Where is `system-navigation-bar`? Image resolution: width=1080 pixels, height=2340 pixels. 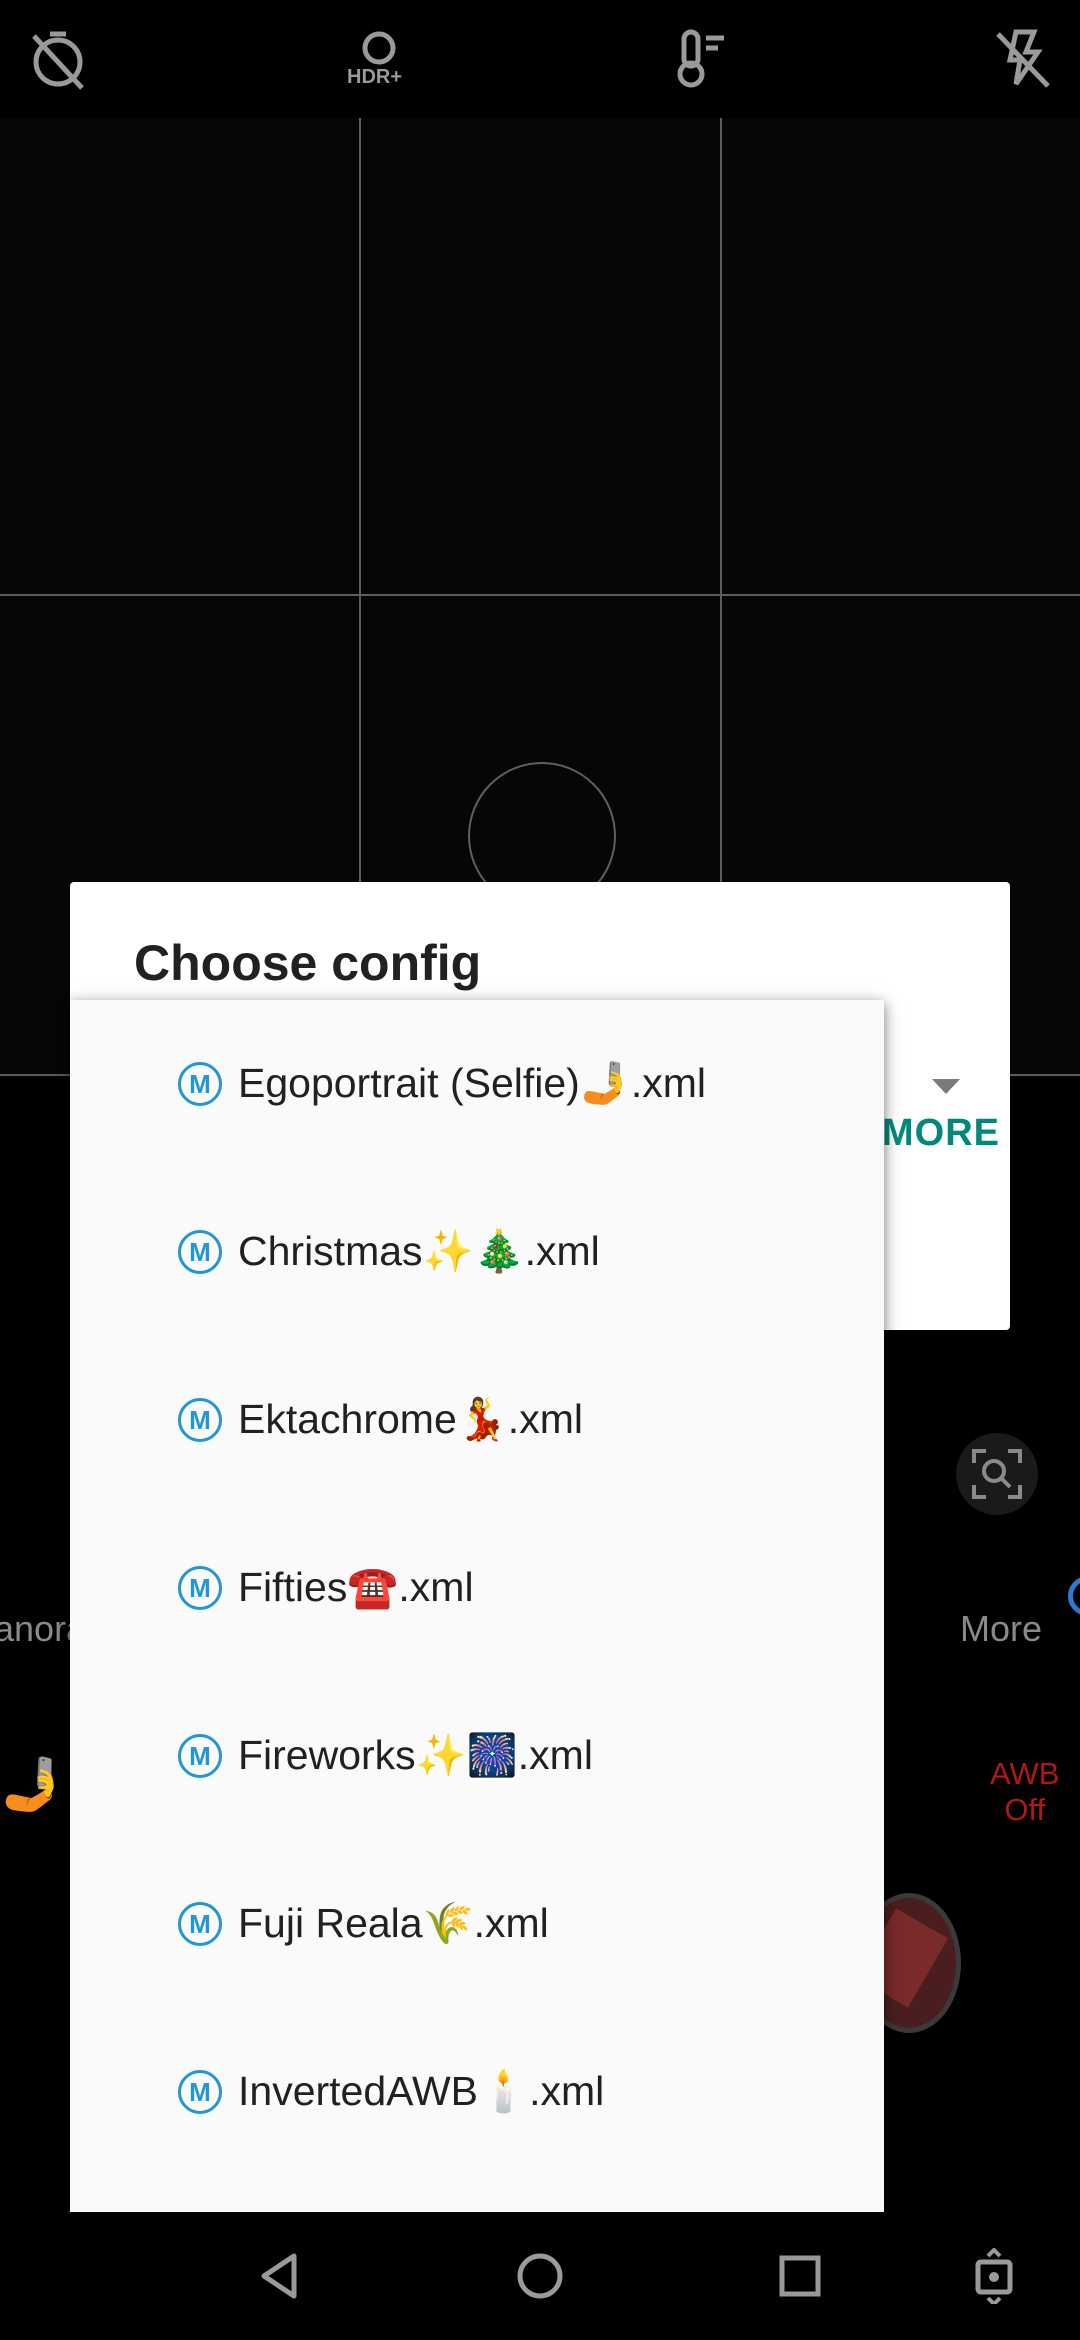
system-navigation-bar is located at coordinates (540, 2276).